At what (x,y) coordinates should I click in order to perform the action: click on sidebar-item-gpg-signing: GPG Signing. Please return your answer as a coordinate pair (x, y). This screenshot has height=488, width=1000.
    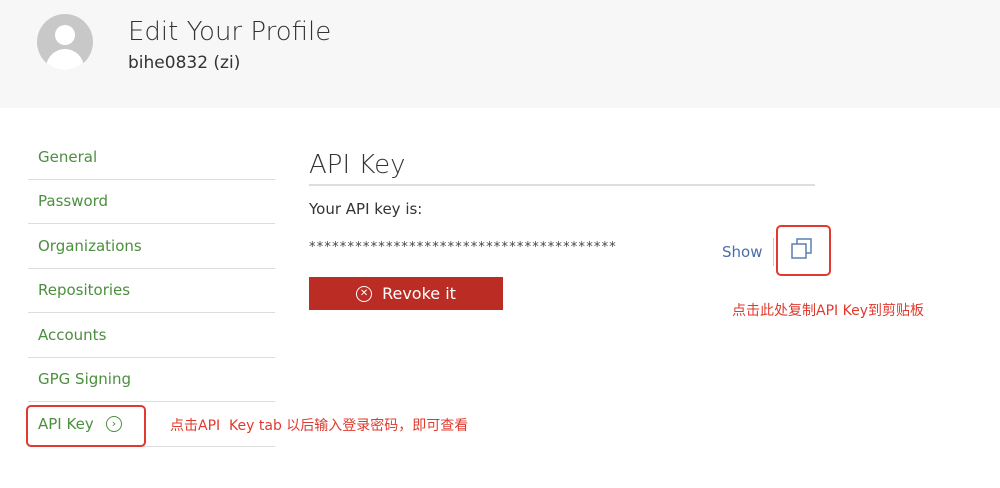
    Looking at the image, I should click on (151, 380).